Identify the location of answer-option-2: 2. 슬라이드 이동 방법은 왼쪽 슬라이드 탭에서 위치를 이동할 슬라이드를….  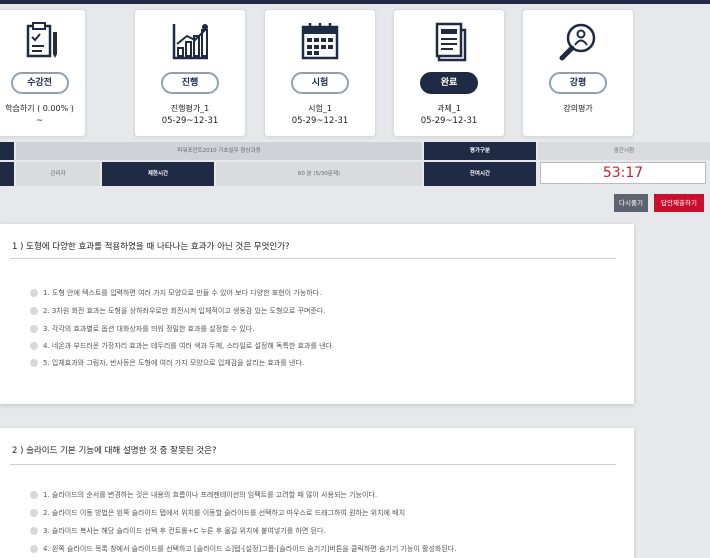
(325, 513).